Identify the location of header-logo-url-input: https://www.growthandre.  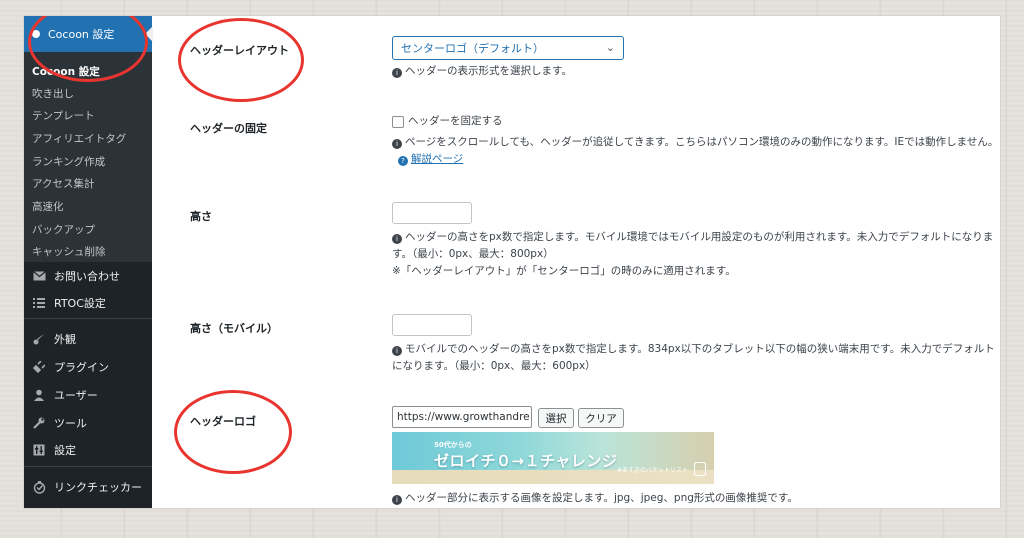
(462, 417).